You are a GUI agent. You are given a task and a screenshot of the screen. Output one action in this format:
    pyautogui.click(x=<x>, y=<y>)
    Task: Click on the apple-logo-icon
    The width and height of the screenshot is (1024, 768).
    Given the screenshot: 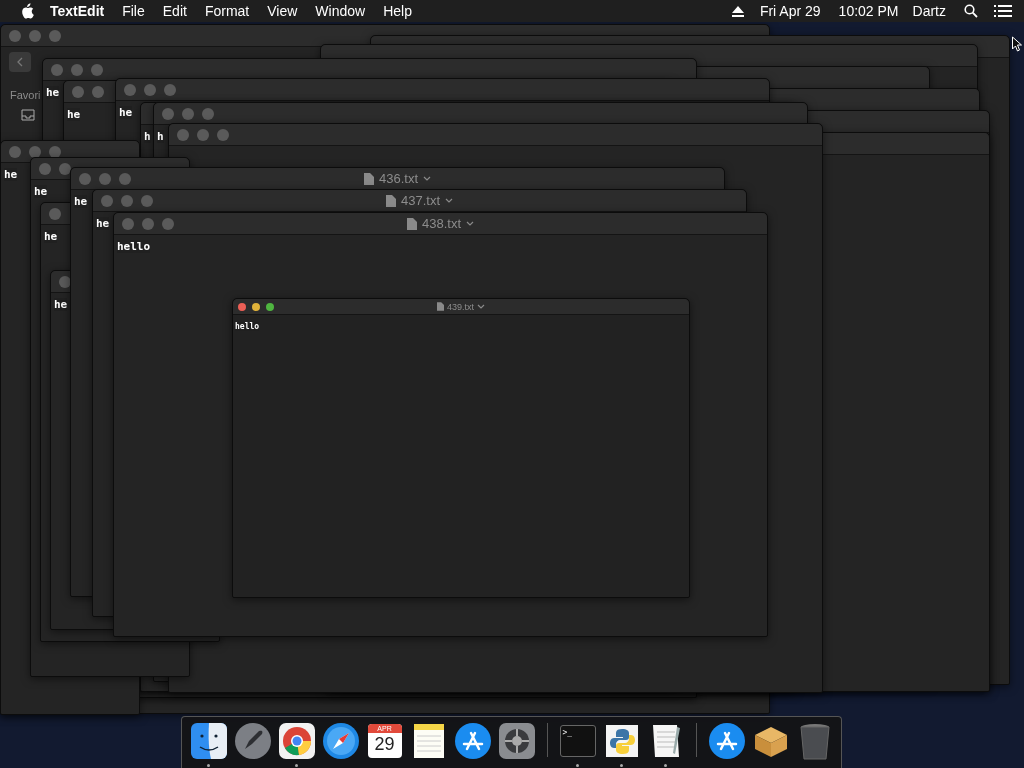 What is the action you would take?
    pyautogui.click(x=27, y=11)
    